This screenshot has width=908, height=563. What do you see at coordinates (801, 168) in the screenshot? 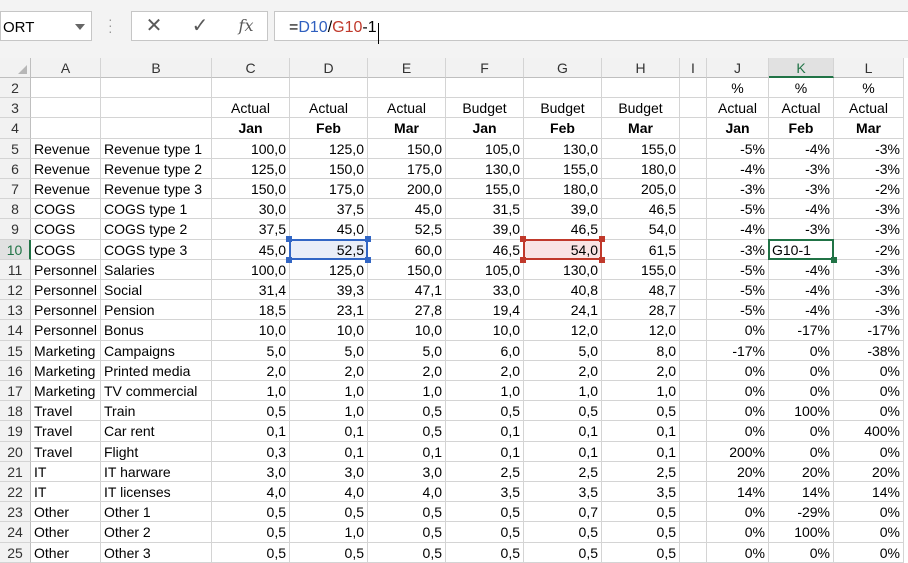
I see `cell-k6: -3%` at bounding box center [801, 168].